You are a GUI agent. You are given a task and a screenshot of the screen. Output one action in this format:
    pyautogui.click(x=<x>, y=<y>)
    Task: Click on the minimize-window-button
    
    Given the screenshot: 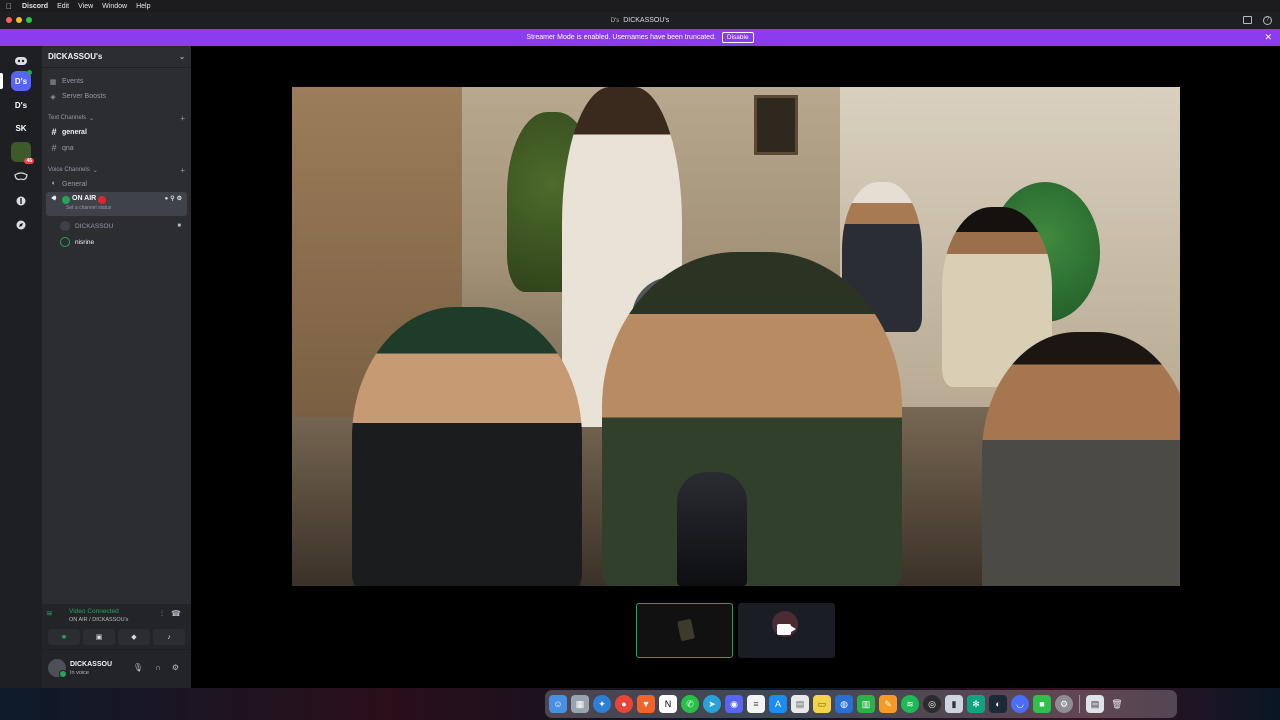 What is the action you would take?
    pyautogui.click(x=19, y=20)
    